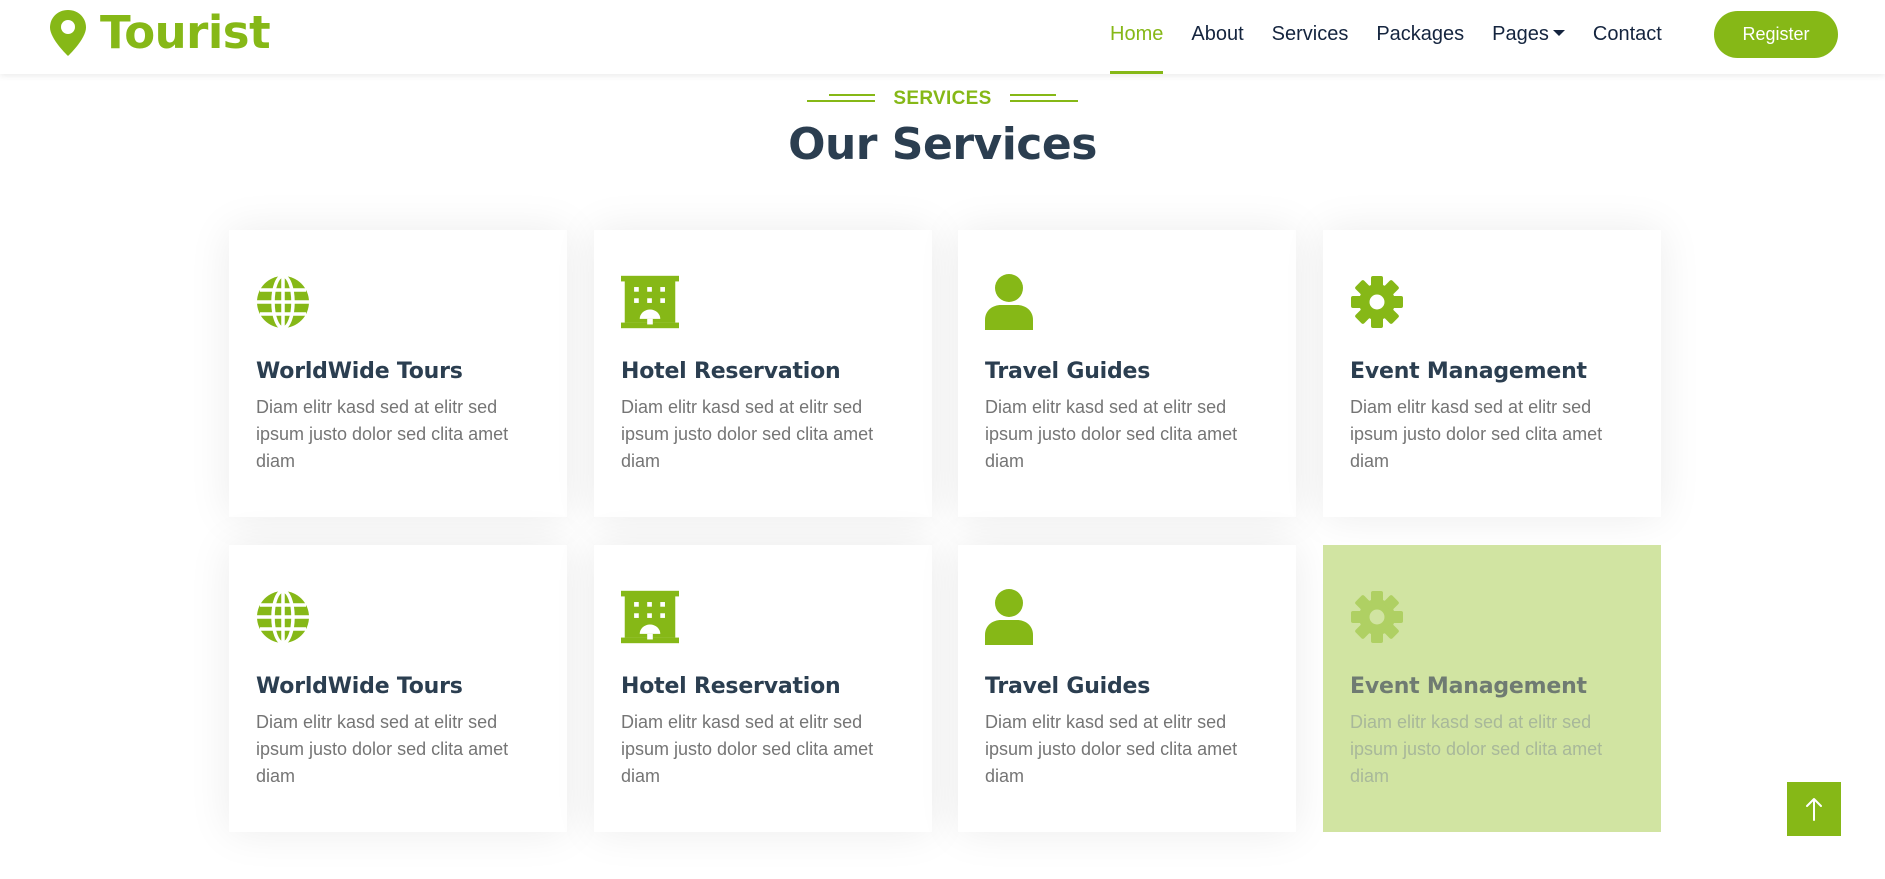 The width and height of the screenshot is (1885, 879). I want to click on nav-item-label: Pages, so click(1520, 34).